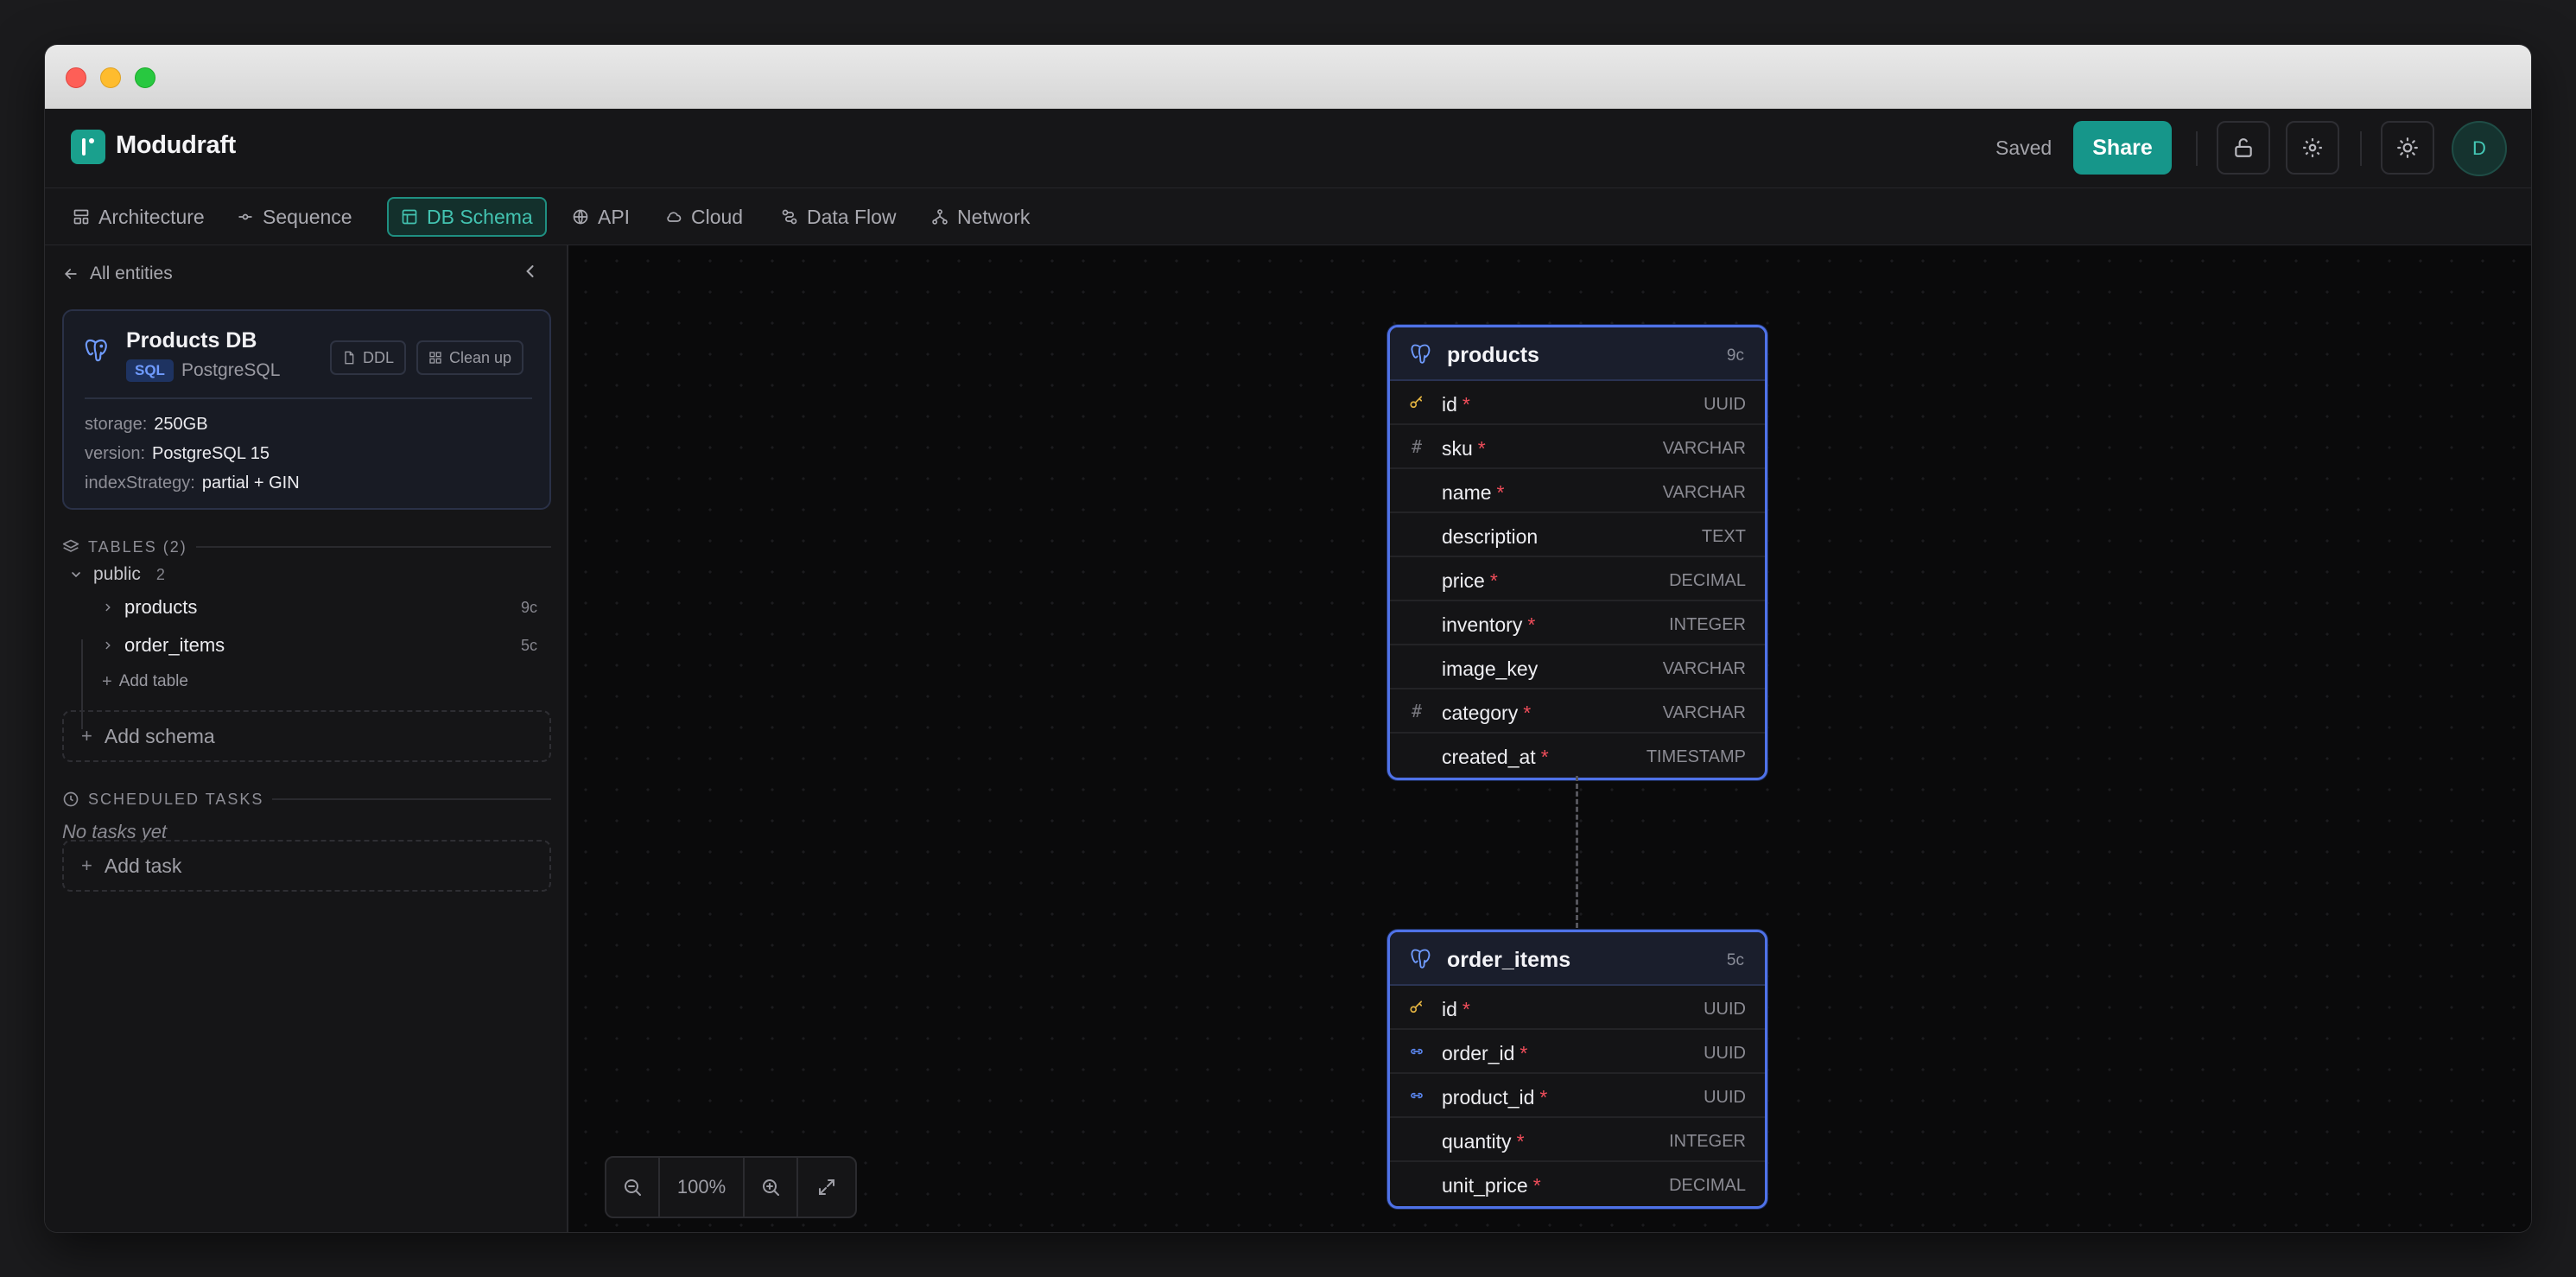 The image size is (2576, 1277). Describe the element at coordinates (1577, 1140) in the screenshot. I see `column-row: quantity * INTEGER` at that location.